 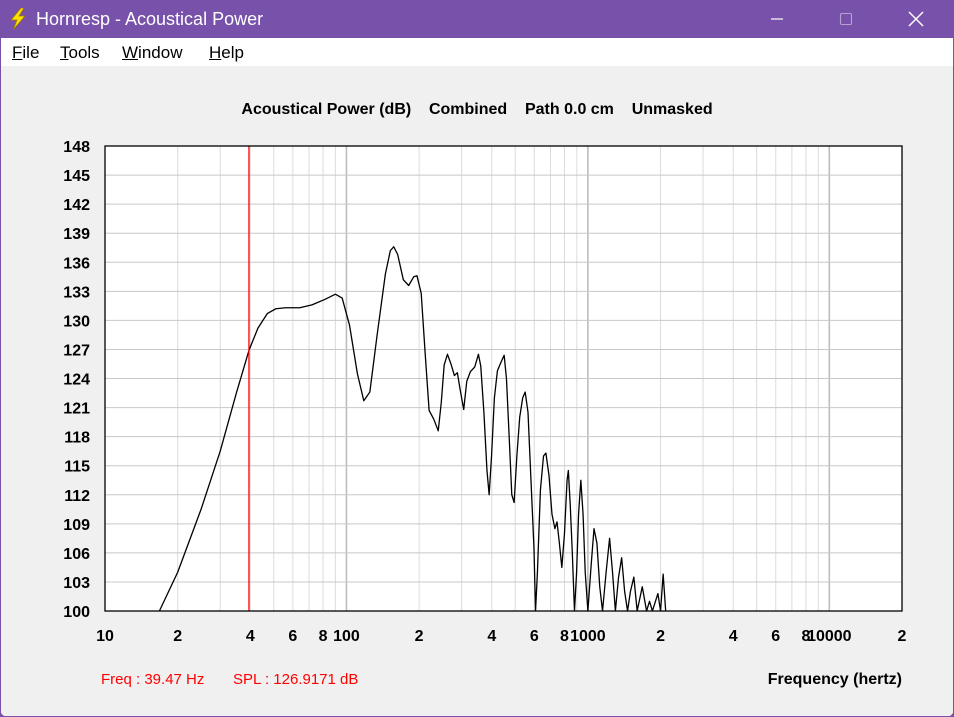 I want to click on y-tick-label: 118, so click(x=77, y=438).